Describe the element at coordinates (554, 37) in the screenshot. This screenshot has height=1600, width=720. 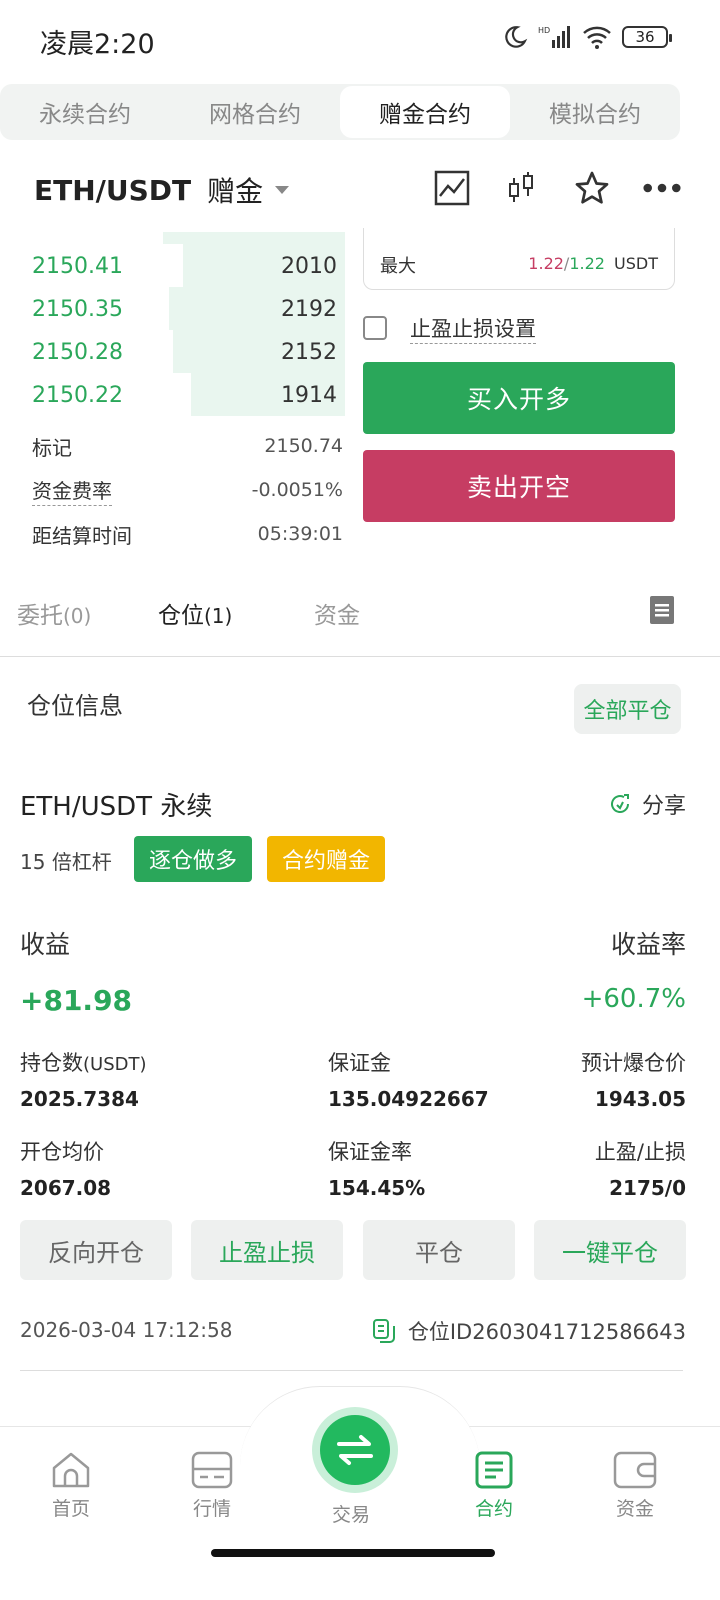
I see `signal-icon: HD` at that location.